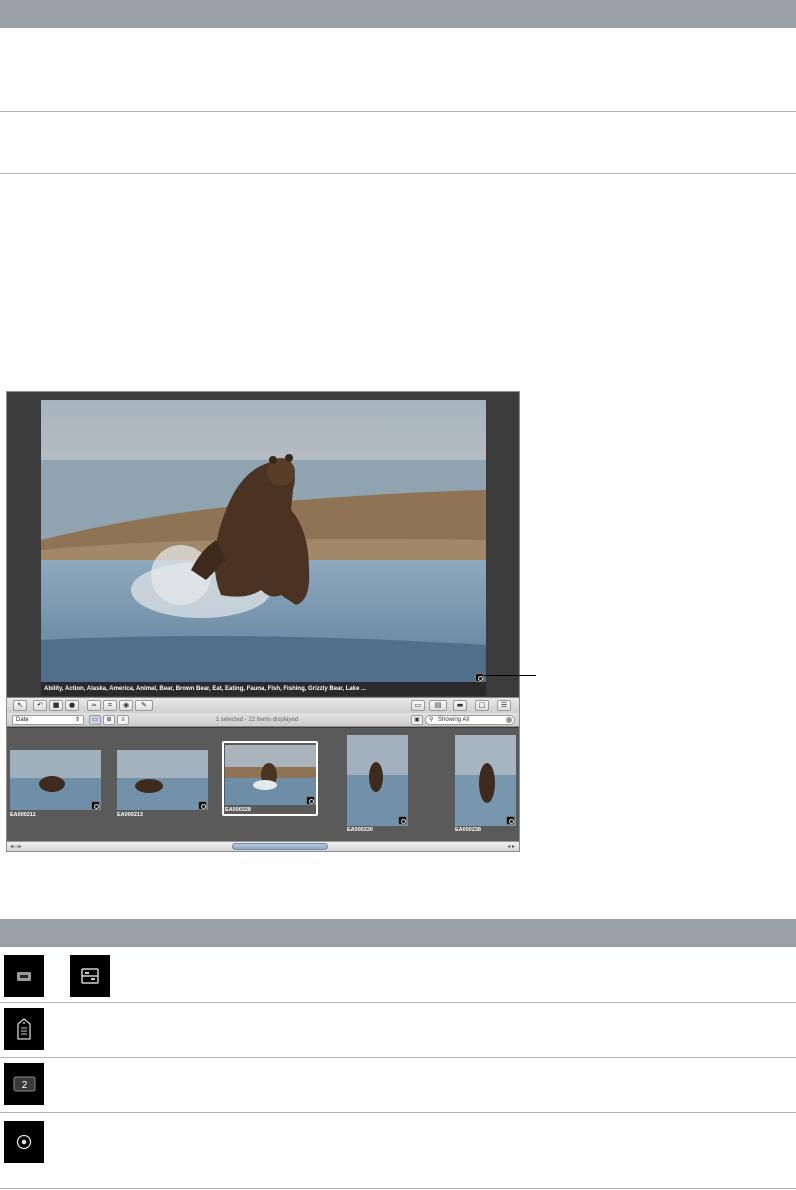 The width and height of the screenshot is (796, 1190). I want to click on loupe-tool-icon: ▭, so click(418, 705).